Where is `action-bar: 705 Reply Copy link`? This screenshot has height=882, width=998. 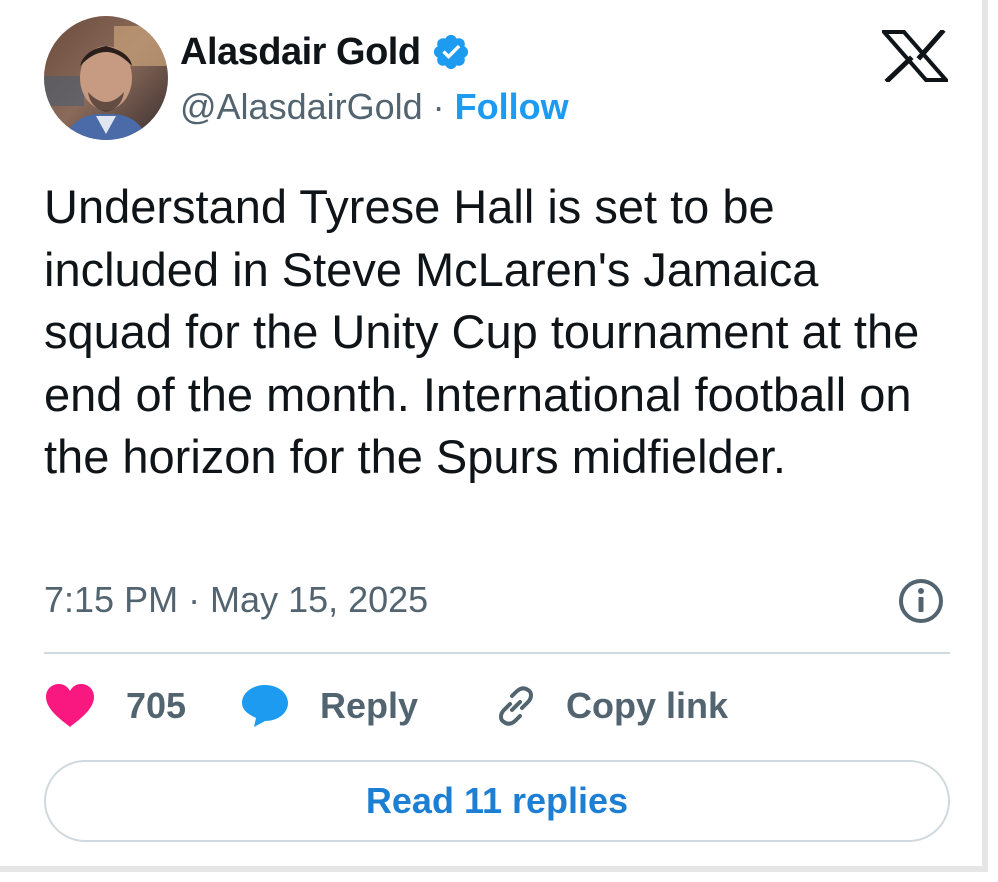
action-bar: 705 Reply Copy link is located at coordinates (386, 706).